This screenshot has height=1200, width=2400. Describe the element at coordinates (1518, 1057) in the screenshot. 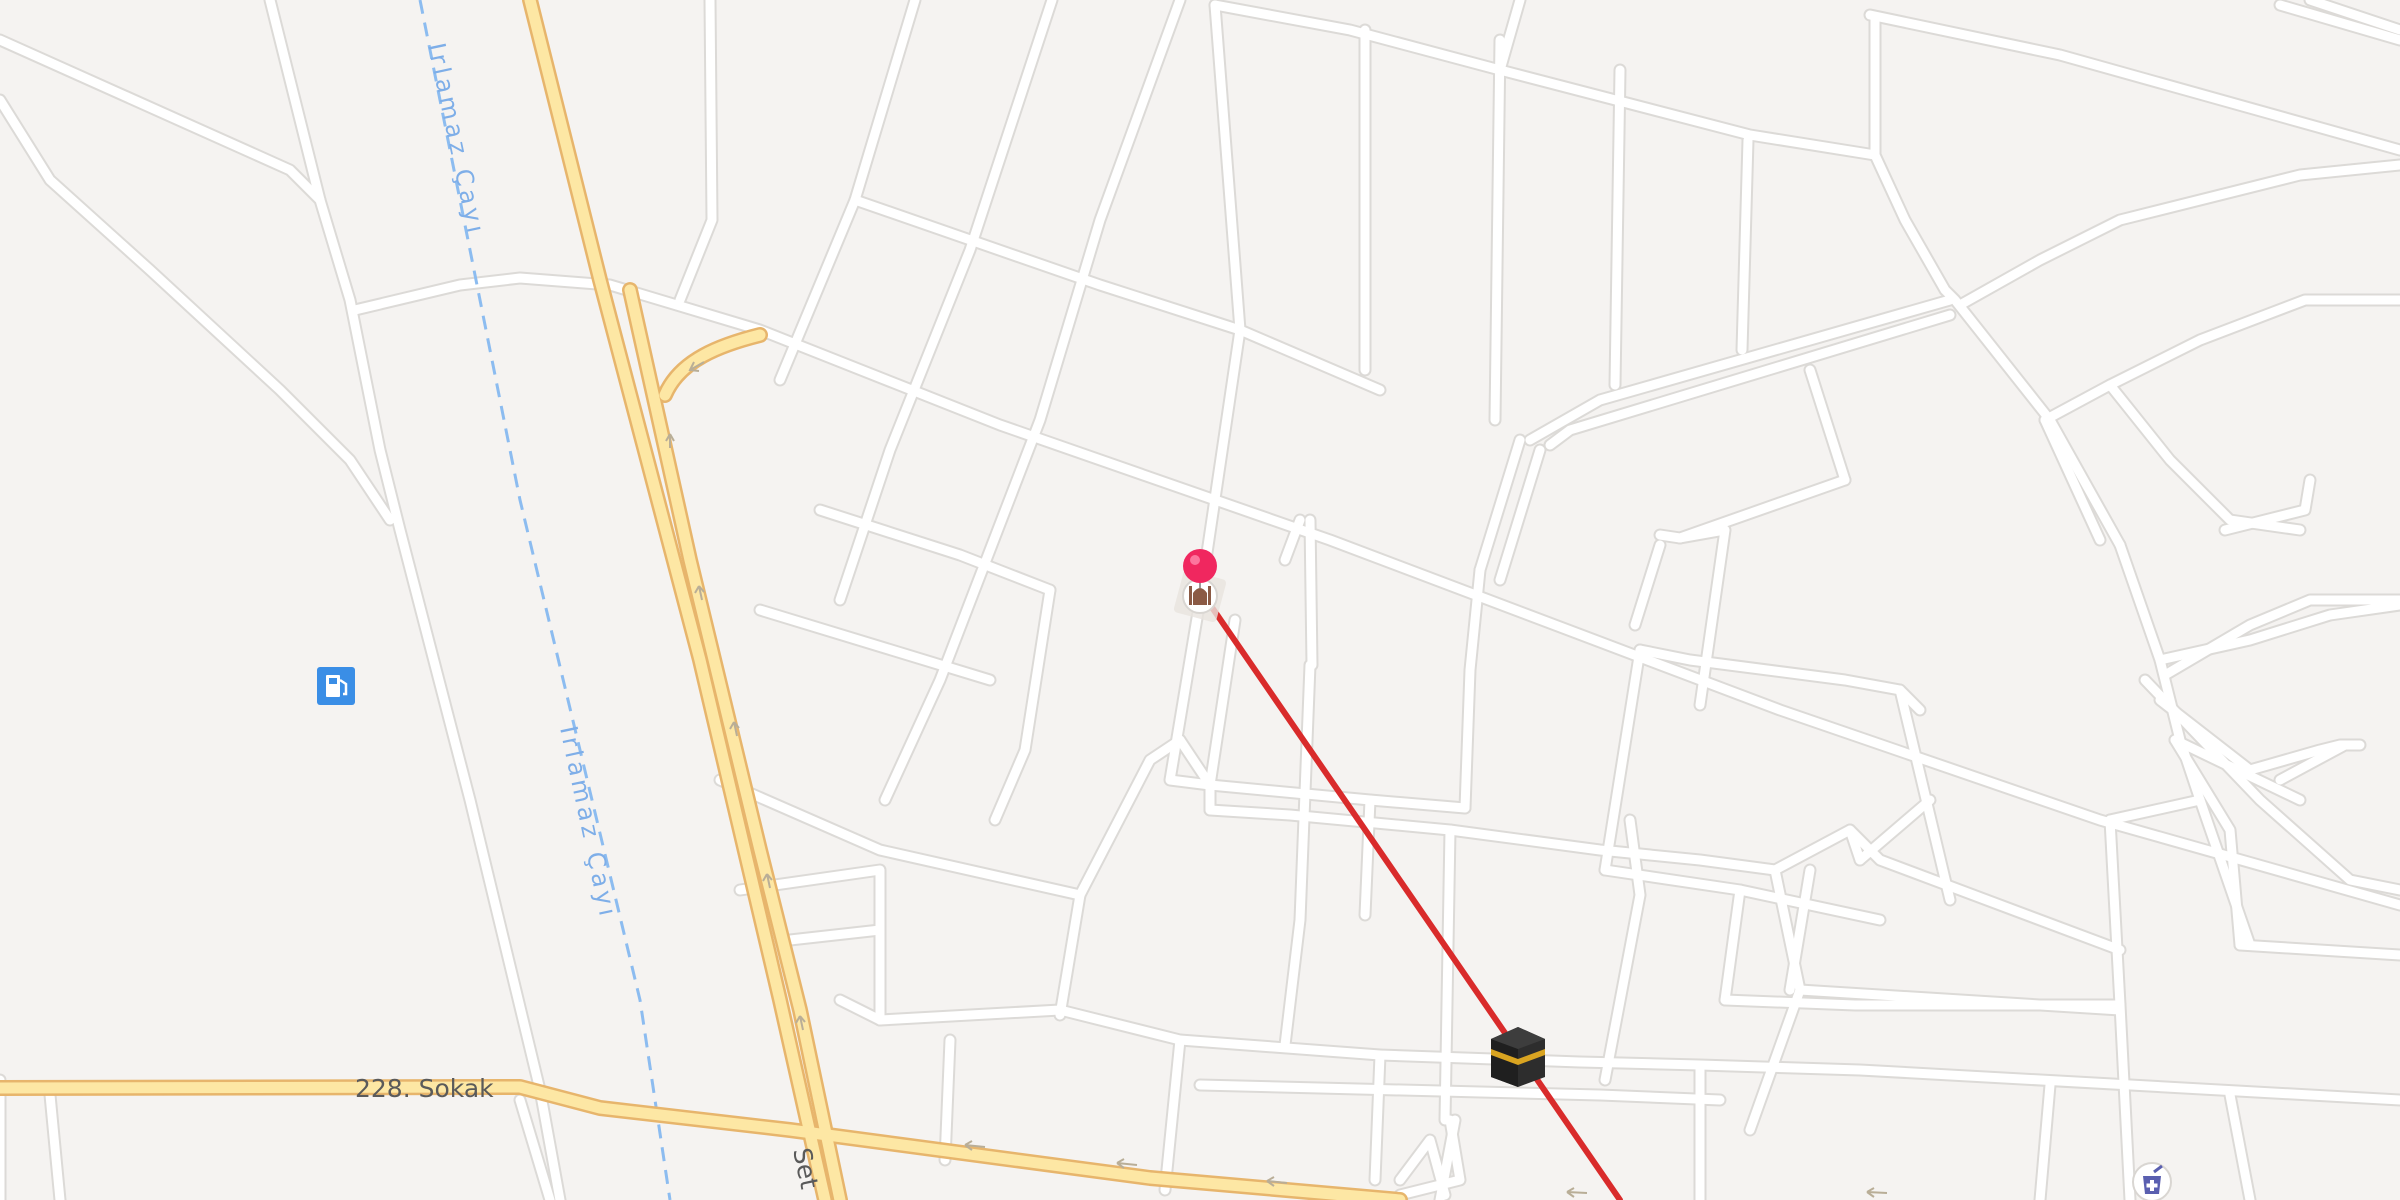

I see `kaaba-icon` at that location.